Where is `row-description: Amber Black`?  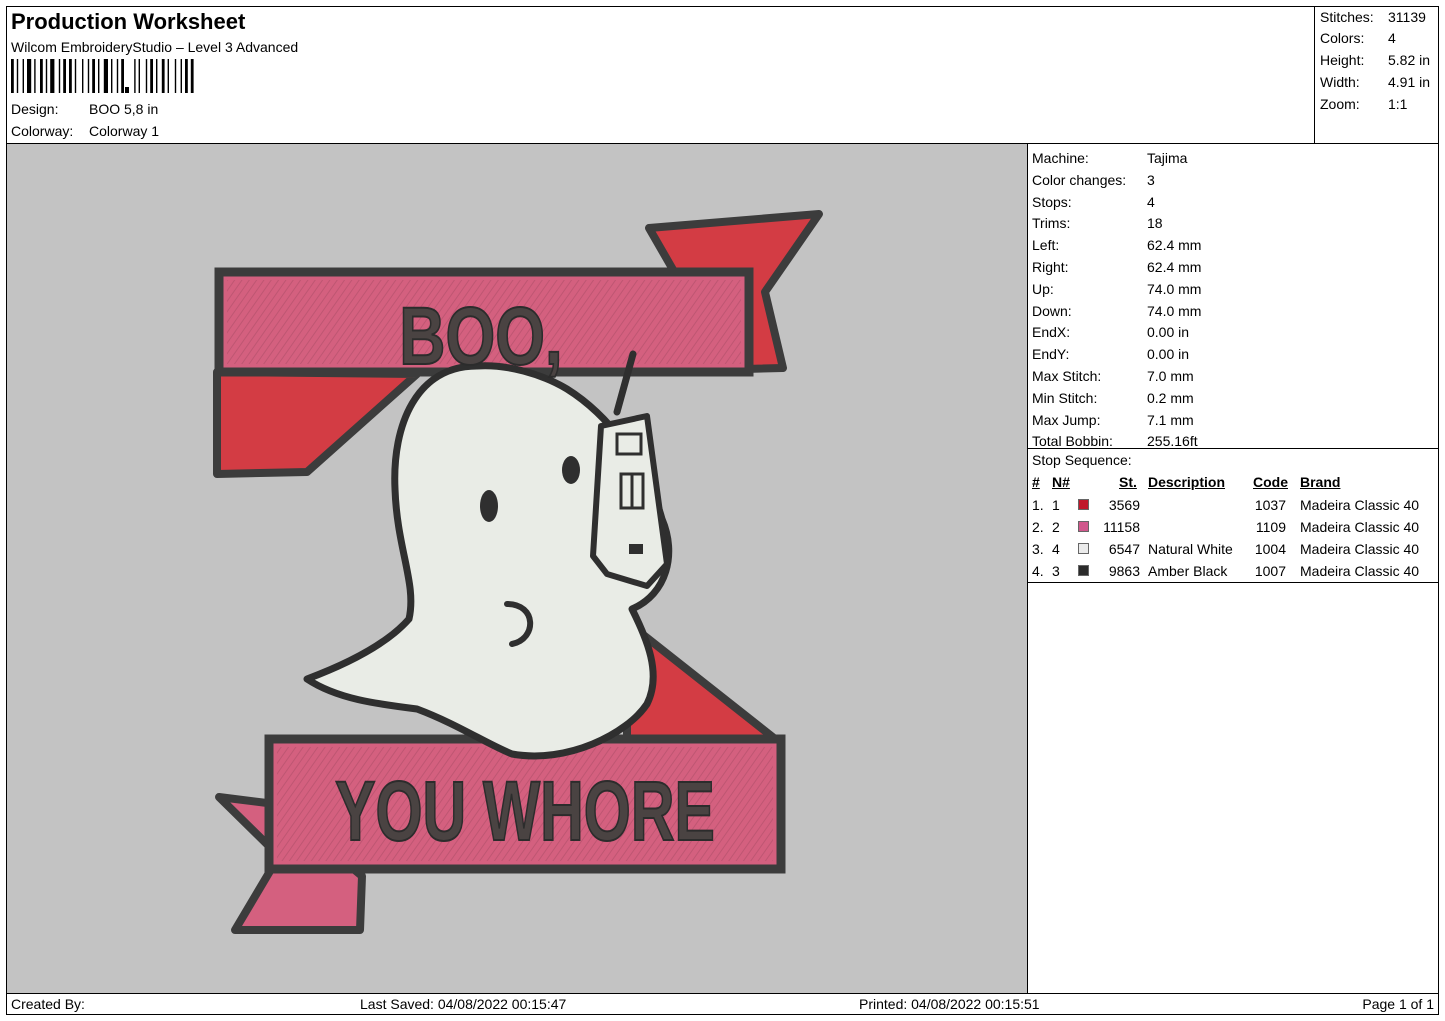
row-description: Amber Black is located at coordinates (1188, 571).